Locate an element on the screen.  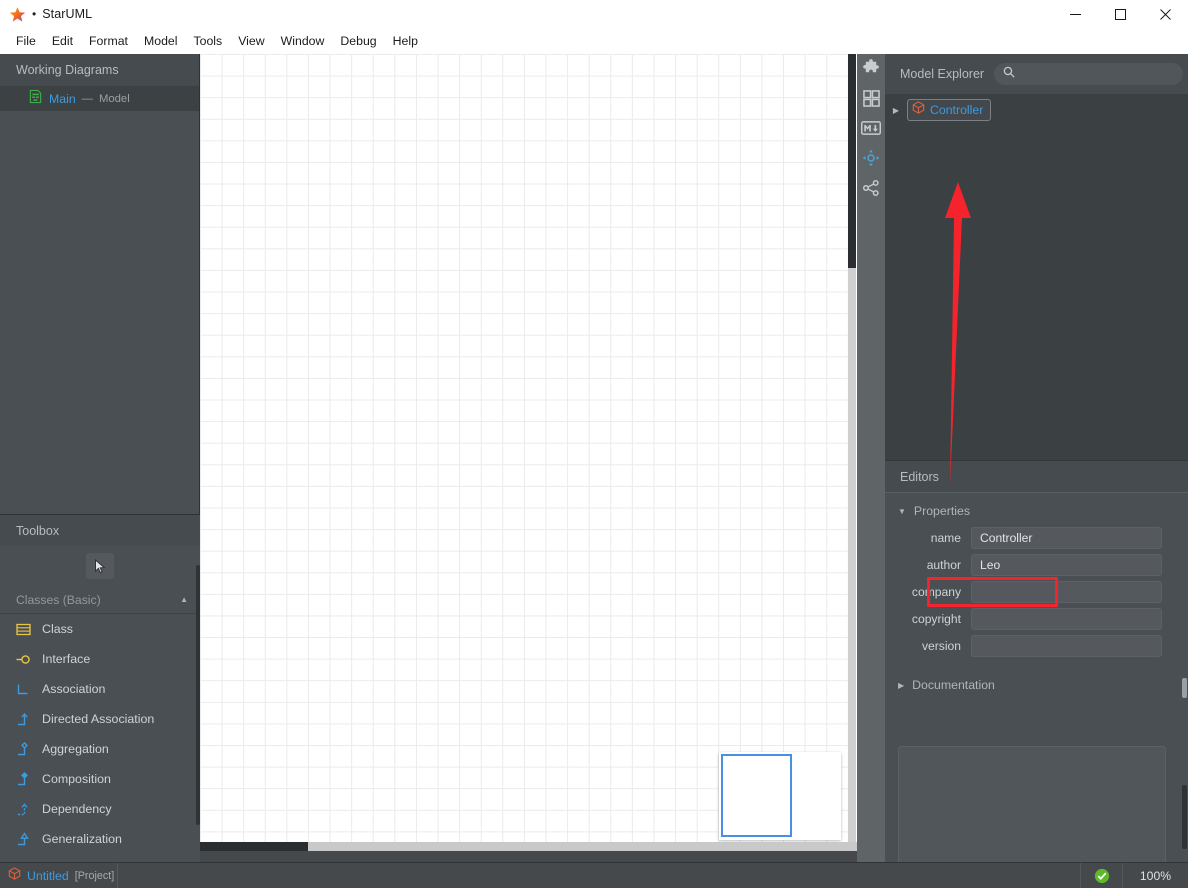
maximize-button is located at coordinates (1120, 14).